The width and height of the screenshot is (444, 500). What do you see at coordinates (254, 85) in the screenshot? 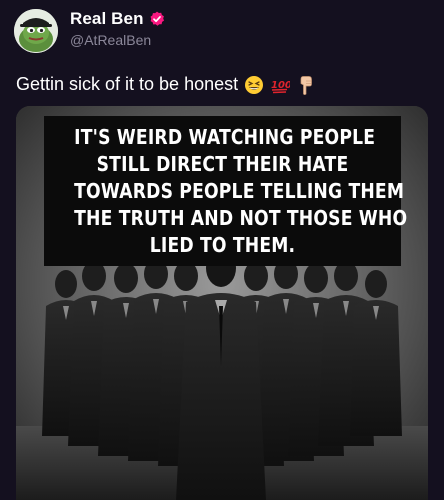
I see `grinning-squinting-emoji` at bounding box center [254, 85].